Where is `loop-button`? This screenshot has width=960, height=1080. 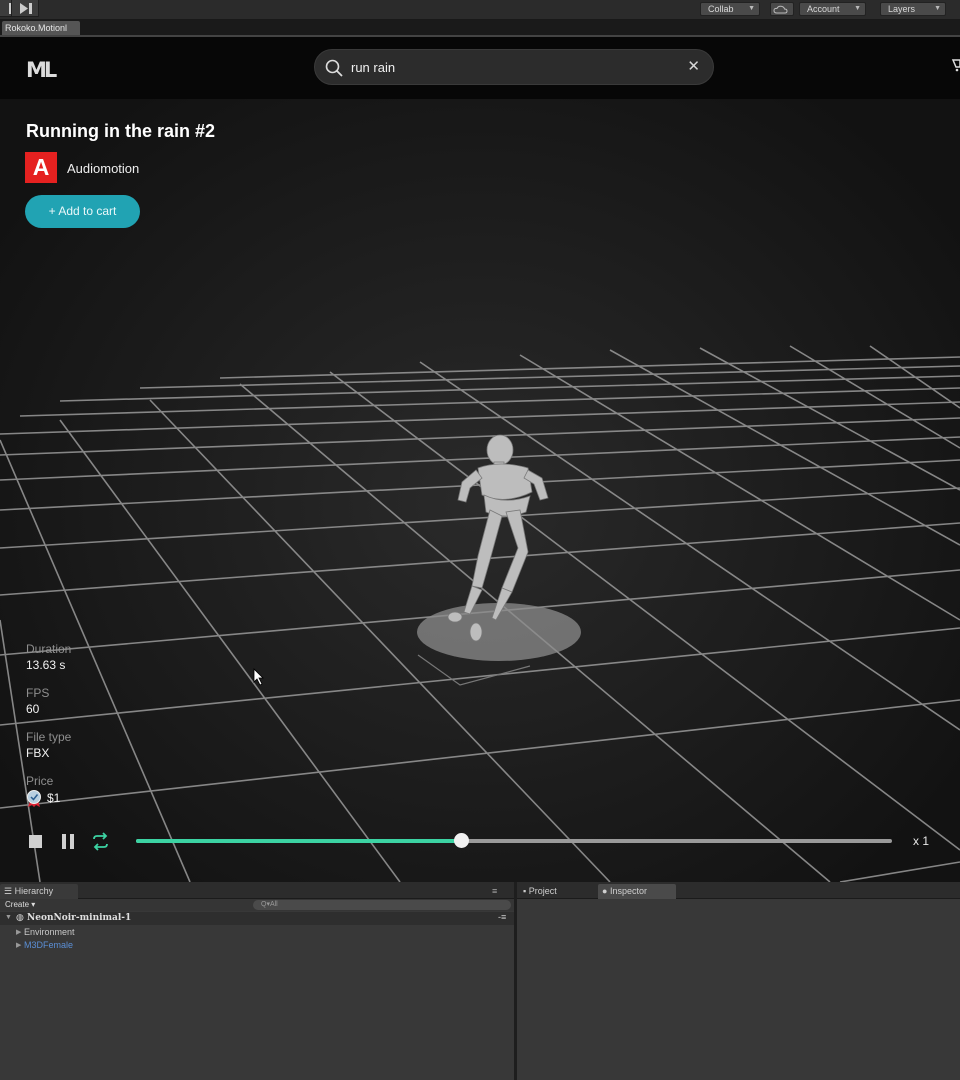 loop-button is located at coordinates (100, 841).